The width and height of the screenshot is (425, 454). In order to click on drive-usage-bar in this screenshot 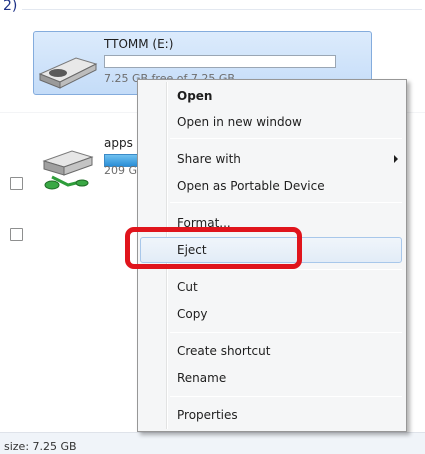, I will do `click(220, 61)`.